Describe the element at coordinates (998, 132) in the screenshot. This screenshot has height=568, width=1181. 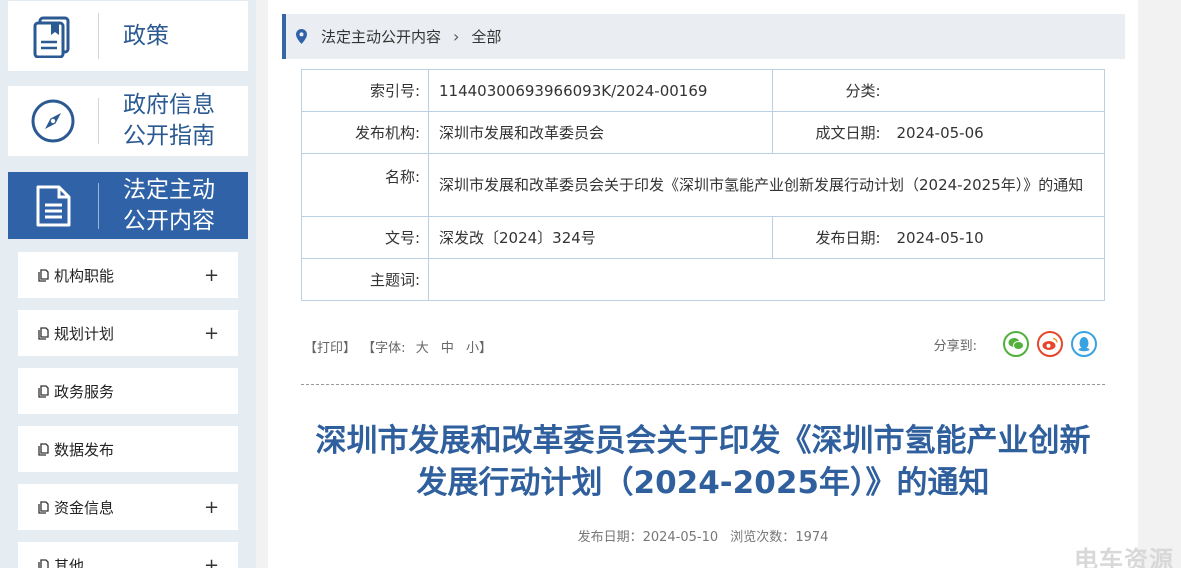
I see `meta-written-date-value: 2024-05-06` at that location.